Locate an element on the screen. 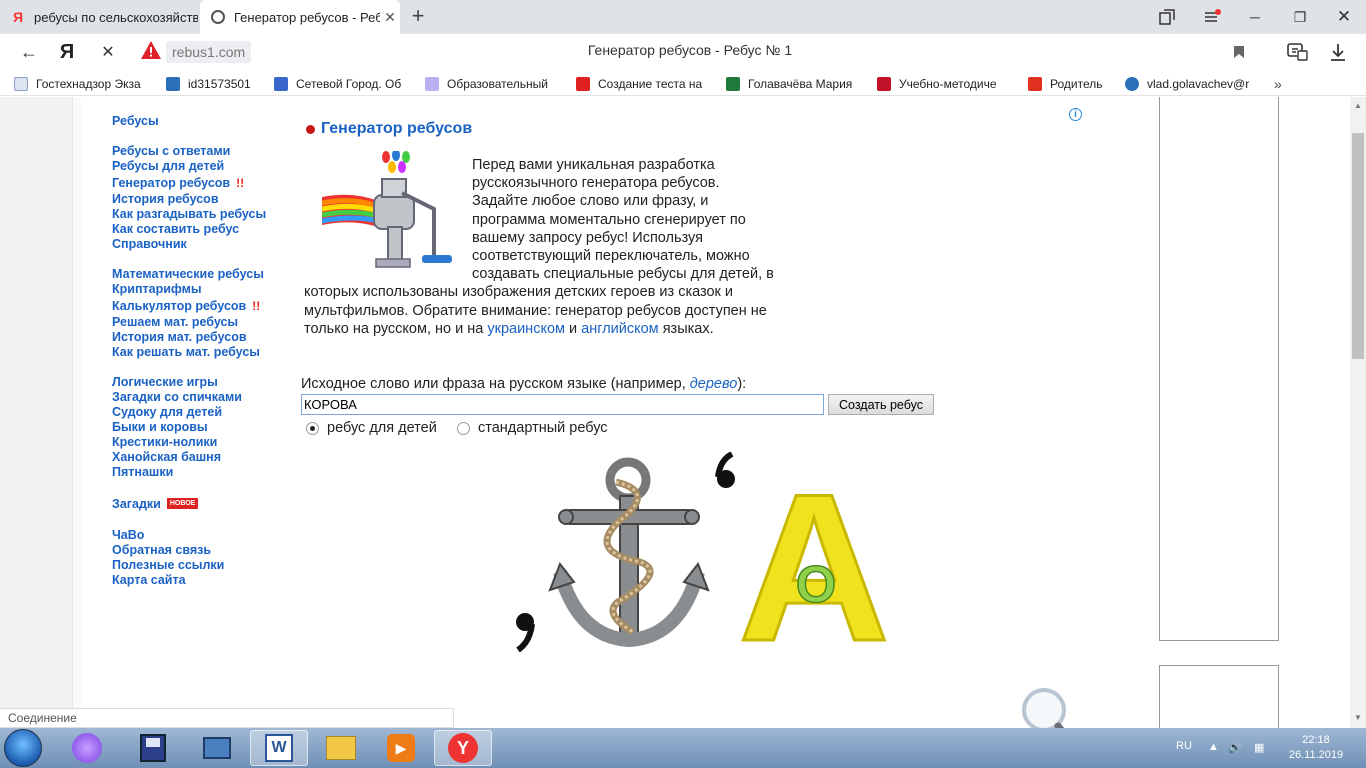 This screenshot has height=768, width=1366. sidebar-item: Загадки со спичками is located at coordinates (202, 397).